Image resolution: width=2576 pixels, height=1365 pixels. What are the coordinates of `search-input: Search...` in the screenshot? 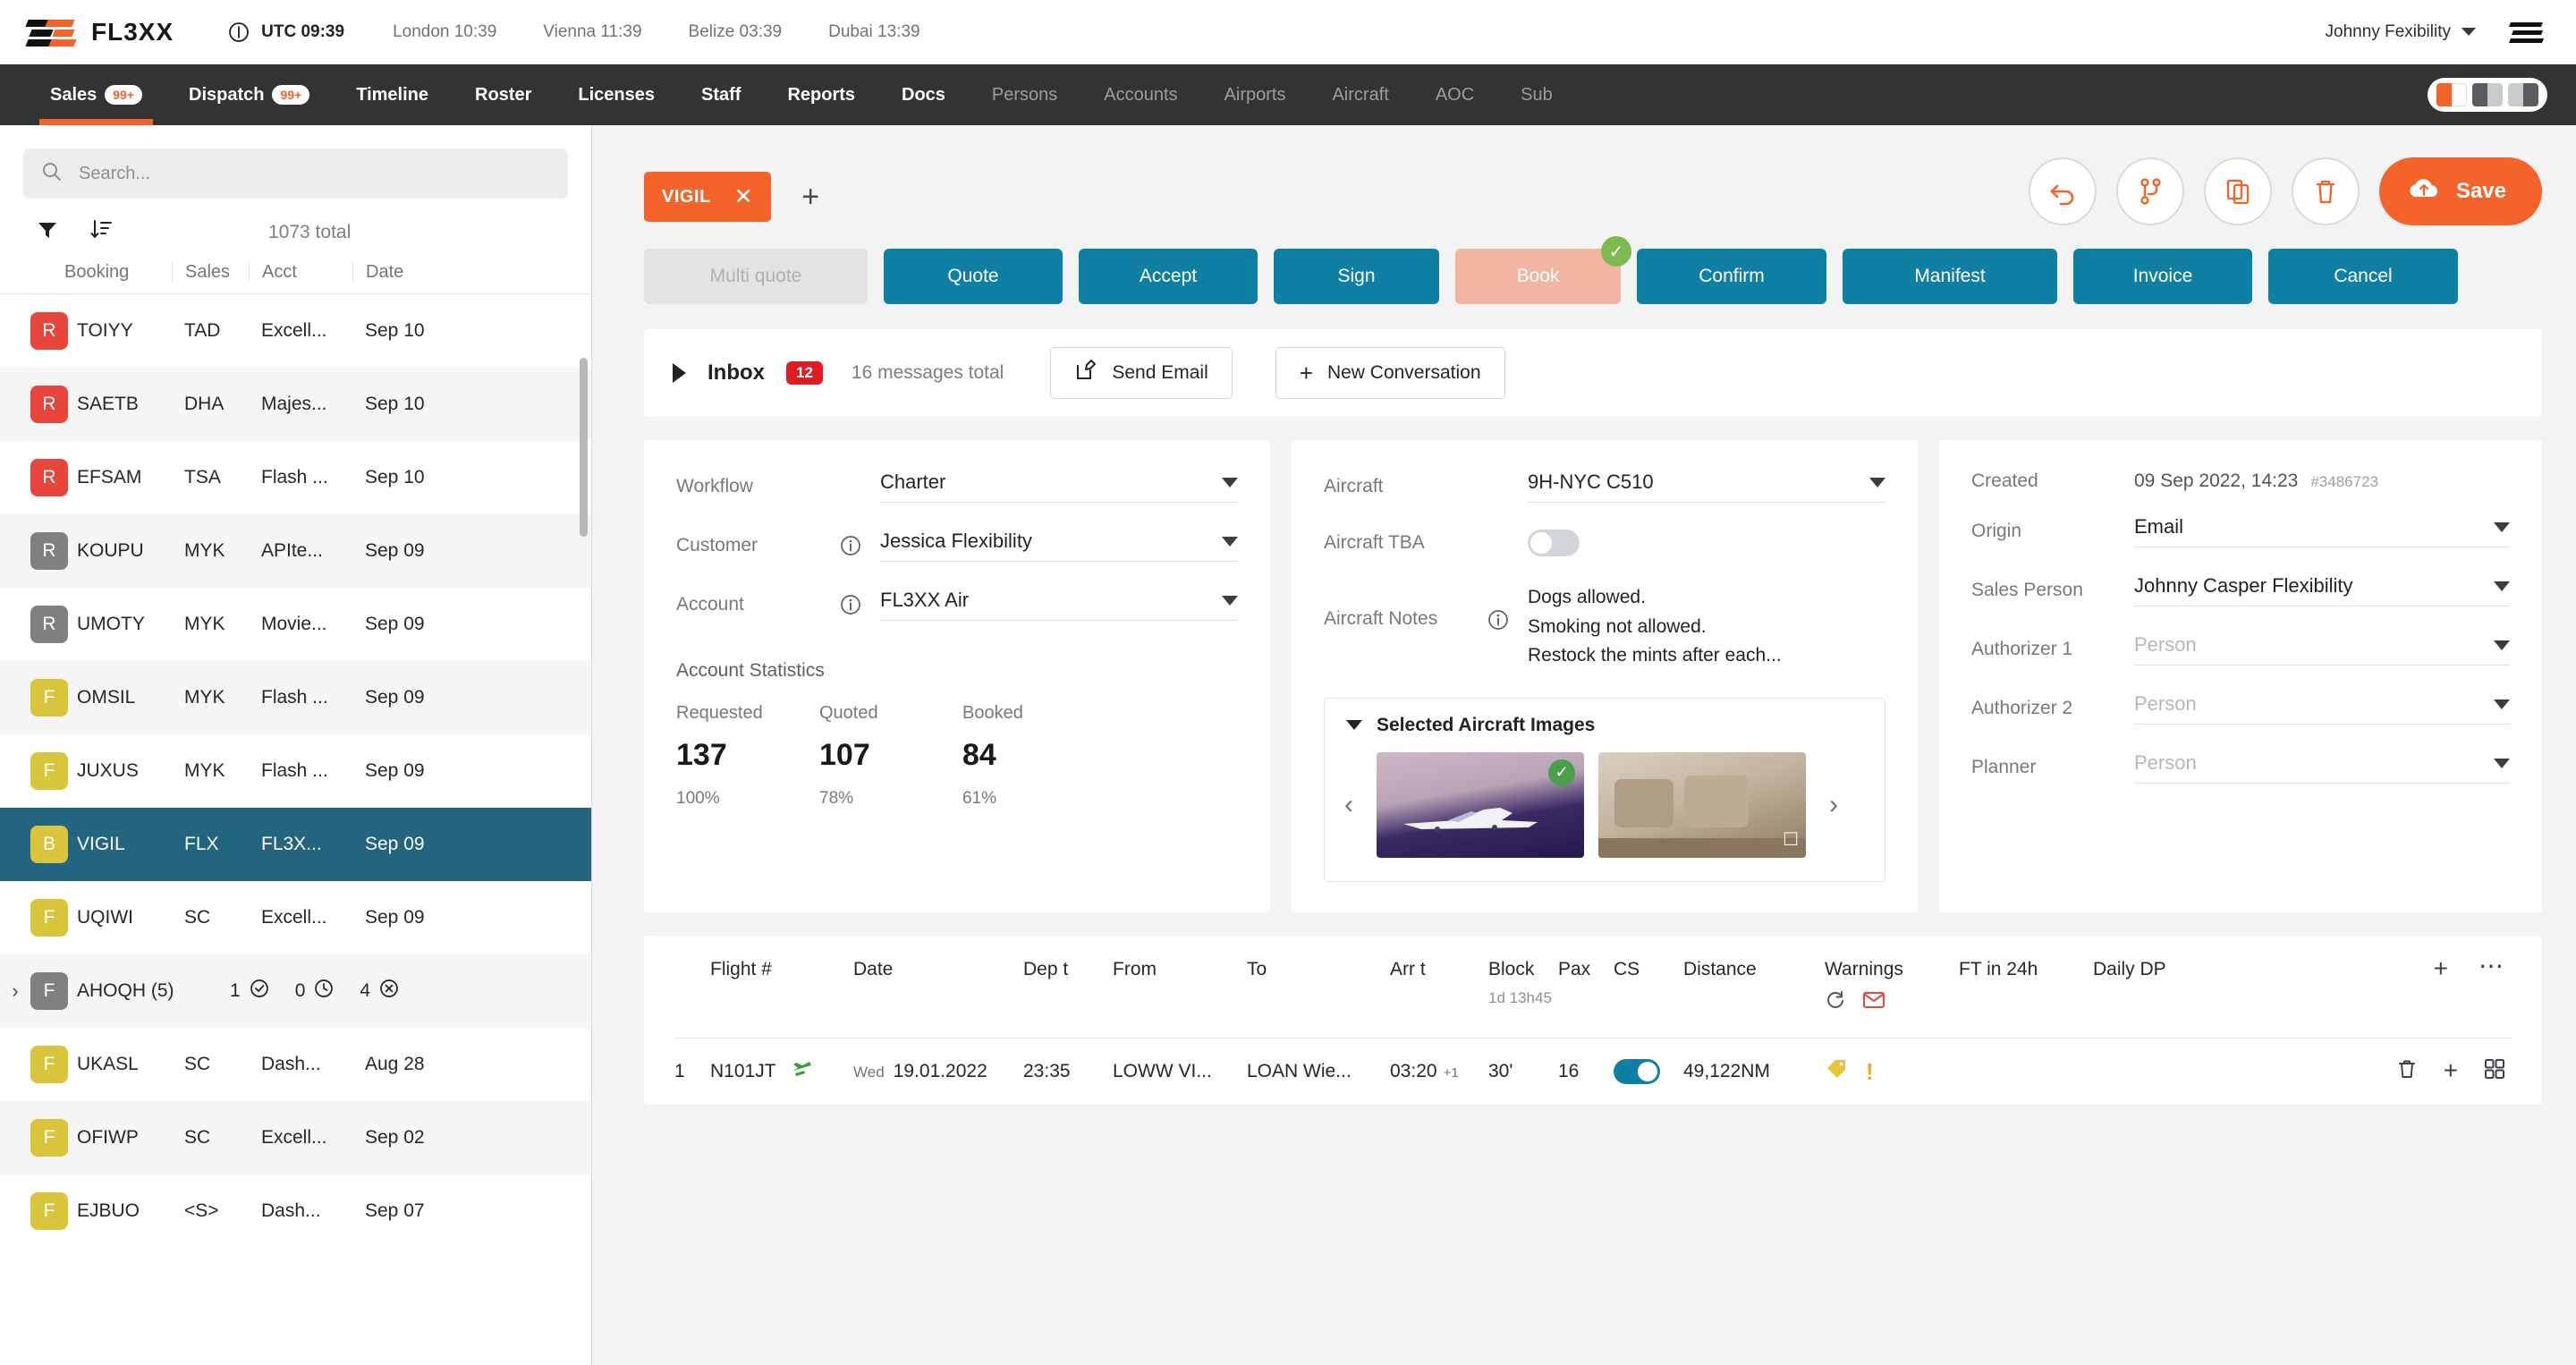 It's located at (295, 173).